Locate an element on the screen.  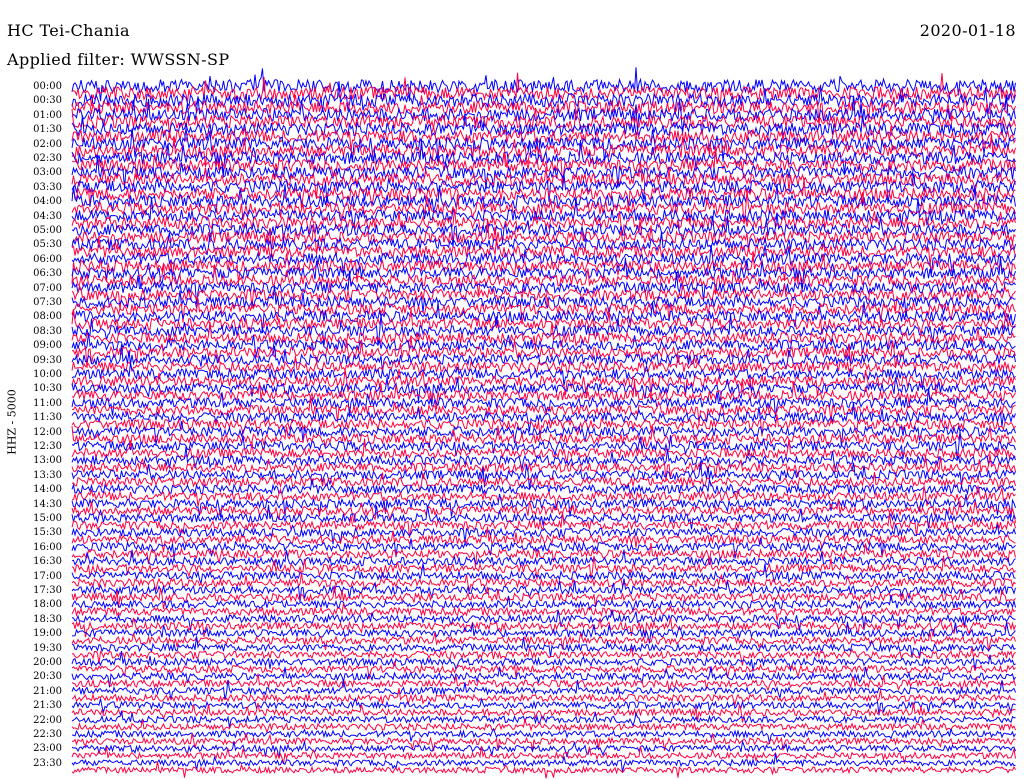
time-label: 19:00 is located at coordinates (47, 634).